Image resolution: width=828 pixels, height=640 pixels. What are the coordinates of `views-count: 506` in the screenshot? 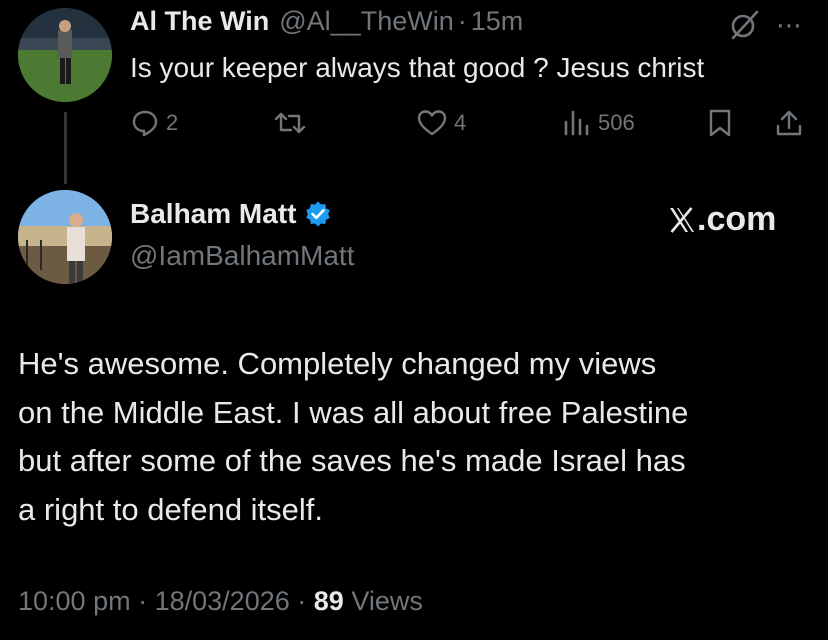 It's located at (616, 122).